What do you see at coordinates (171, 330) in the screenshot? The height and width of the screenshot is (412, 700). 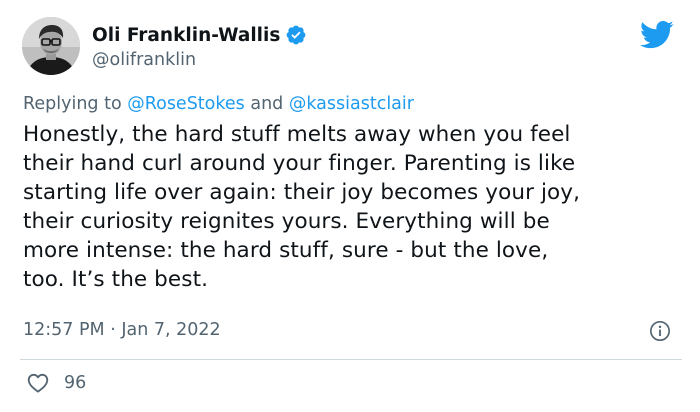 I see `tweet-date: Jan 7, 2022` at bounding box center [171, 330].